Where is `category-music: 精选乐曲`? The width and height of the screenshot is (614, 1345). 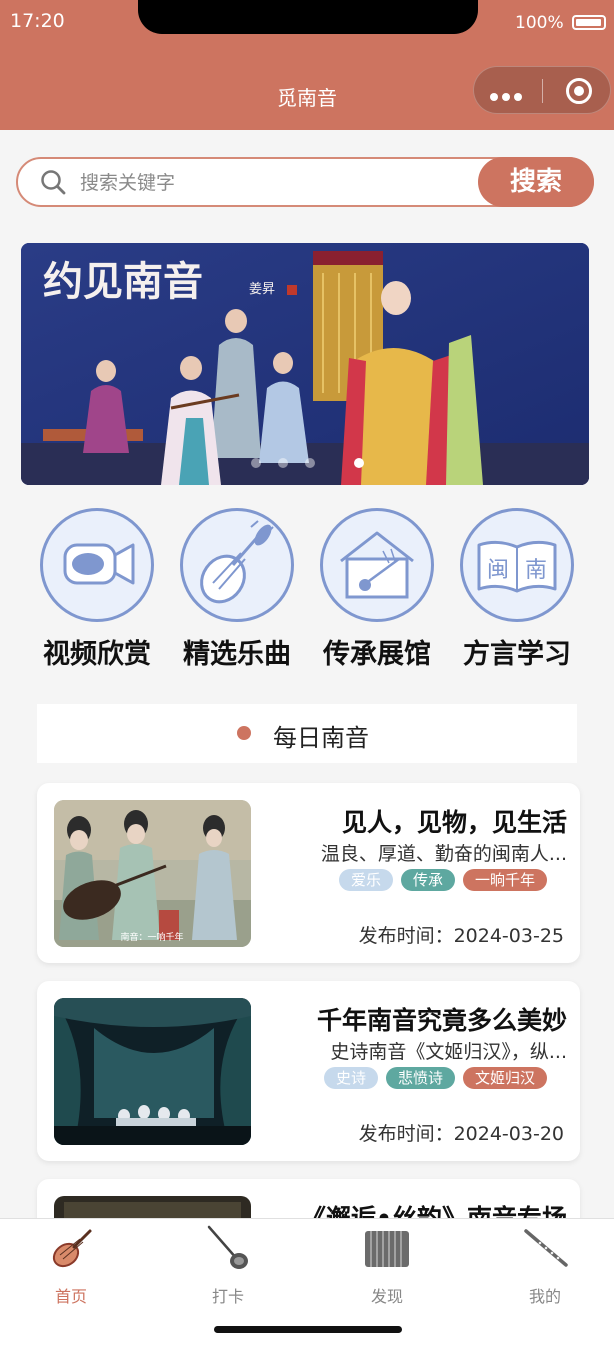
category-music: 精选乐曲 is located at coordinates (237, 589).